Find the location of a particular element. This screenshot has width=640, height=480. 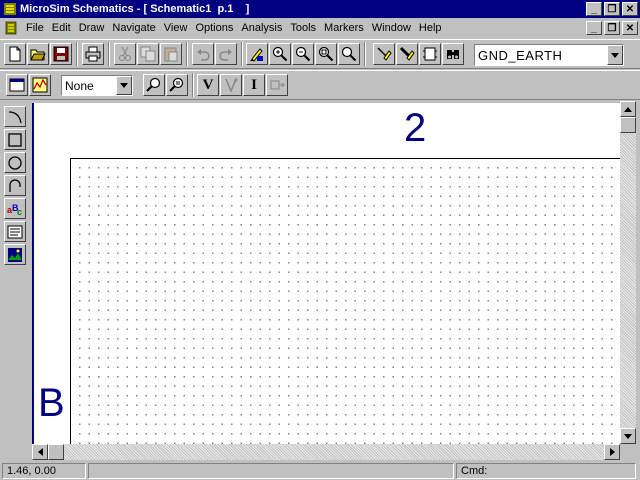

draw-circle-button is located at coordinates (15, 162).